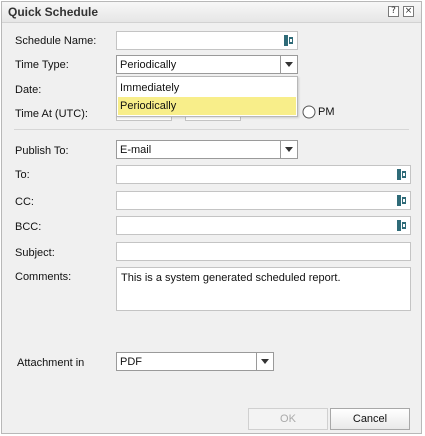  Describe the element at coordinates (263, 200) in the screenshot. I see `cc-input` at that location.